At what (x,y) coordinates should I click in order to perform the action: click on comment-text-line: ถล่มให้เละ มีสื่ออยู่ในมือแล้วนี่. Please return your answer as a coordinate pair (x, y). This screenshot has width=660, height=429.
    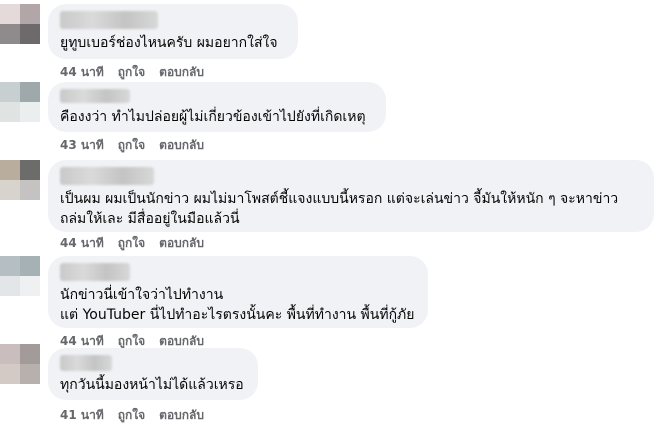
    Looking at the image, I should click on (150, 219).